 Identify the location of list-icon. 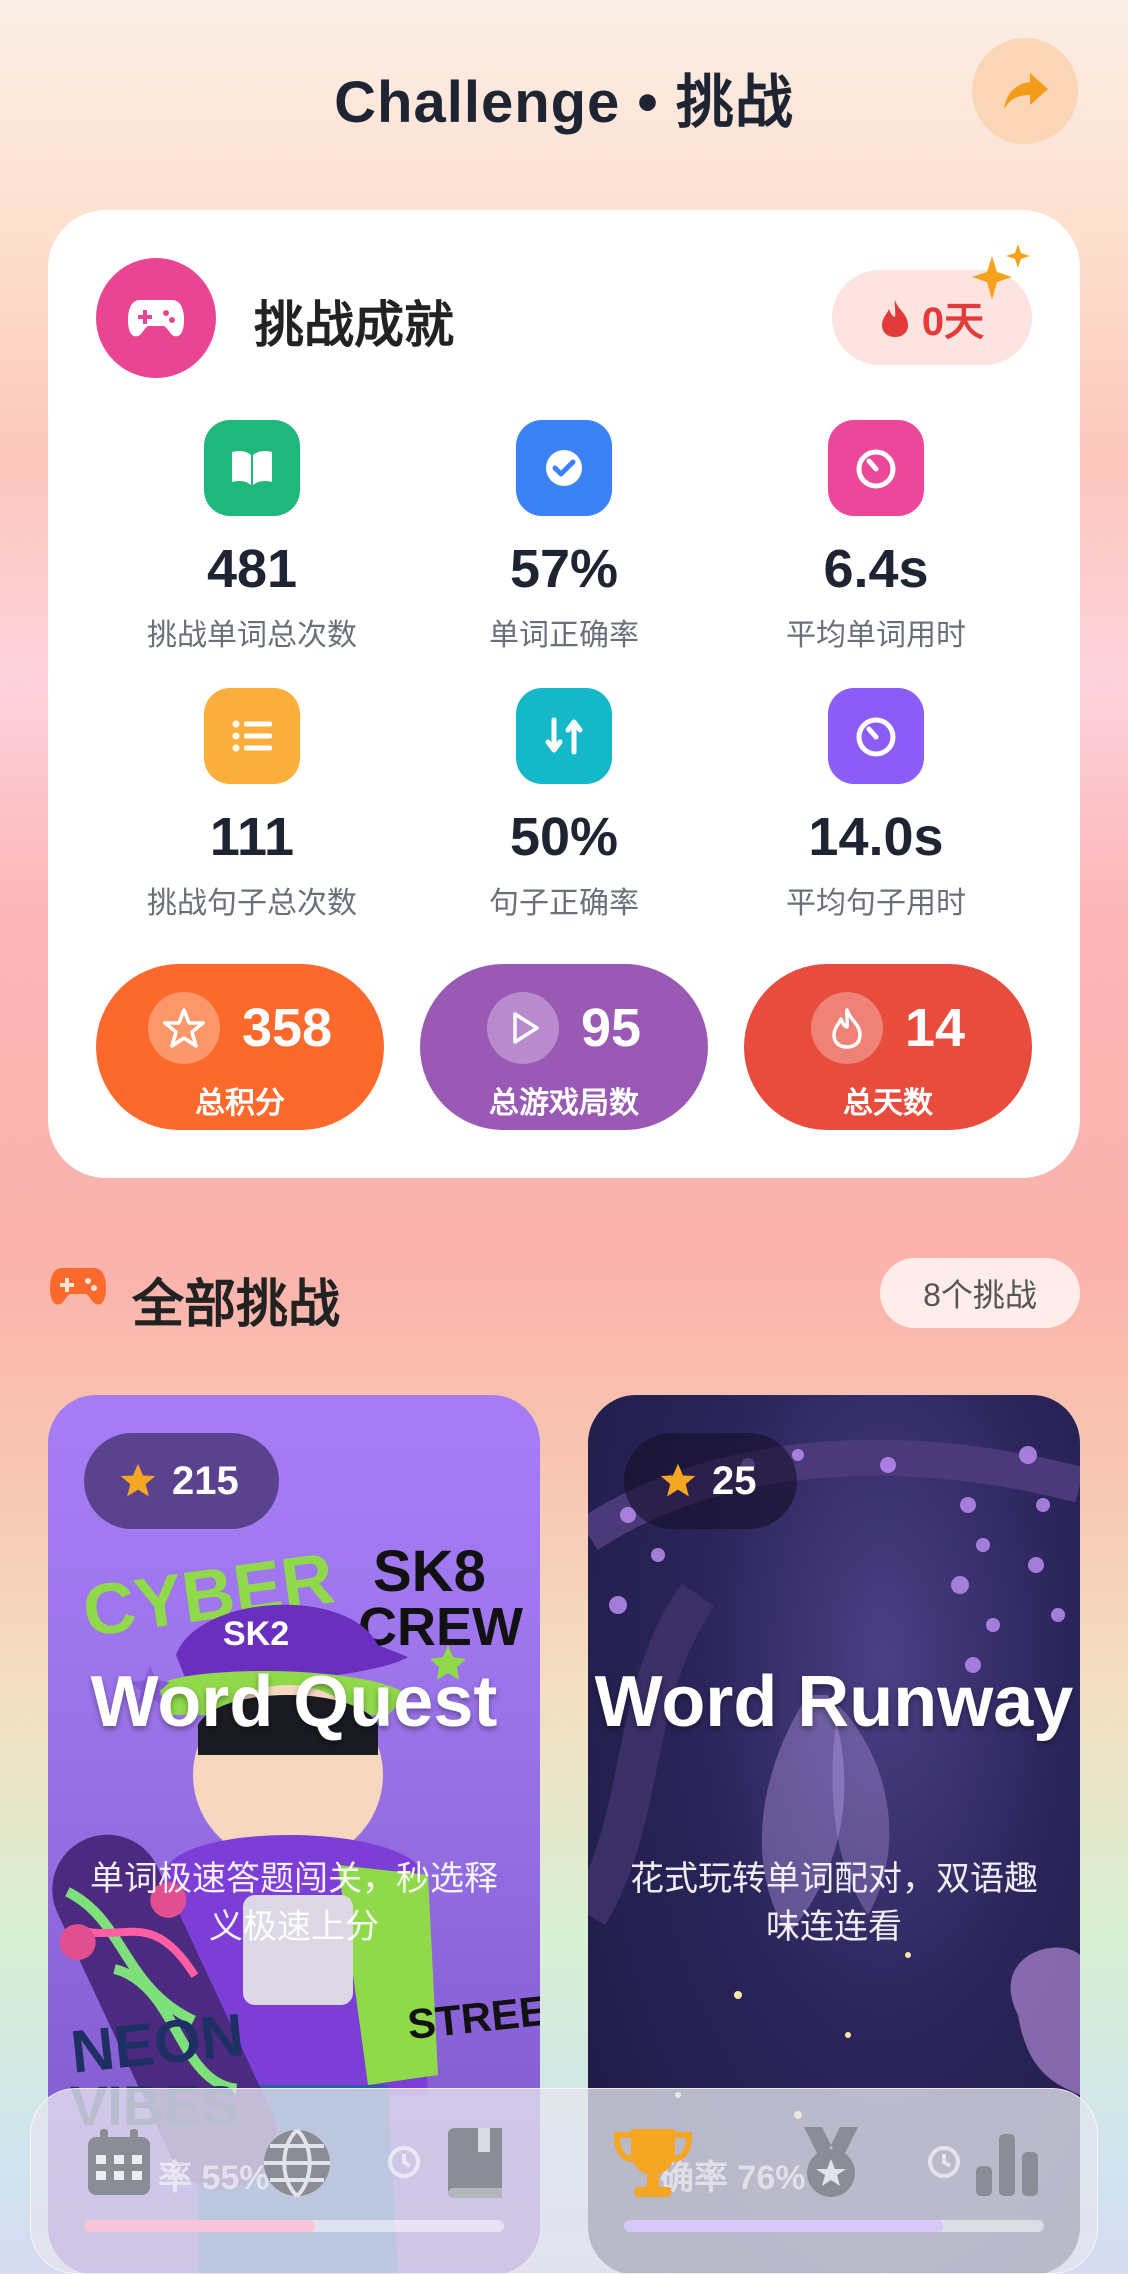
(252, 736).